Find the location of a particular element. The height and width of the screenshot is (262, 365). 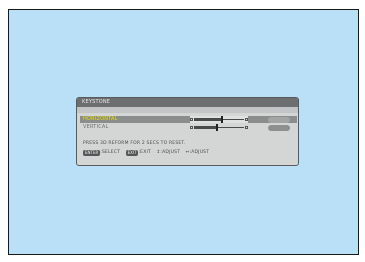

vertical-label: VERTICAL is located at coordinates (96, 127).